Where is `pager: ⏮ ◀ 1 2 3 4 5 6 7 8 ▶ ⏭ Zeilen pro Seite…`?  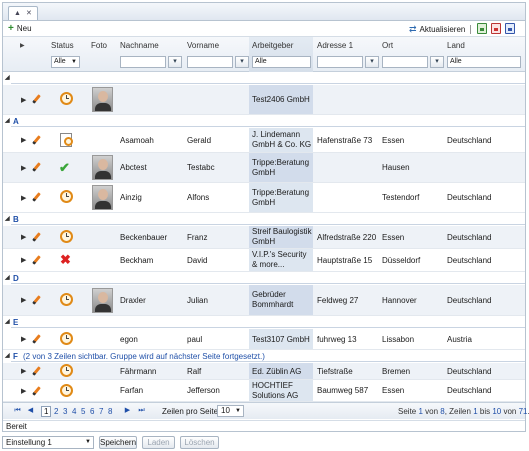
pager: ⏮ ◀ 1 2 3 4 5 6 7 8 ▶ ⏭ Zeilen pro Seite… is located at coordinates (266, 410).